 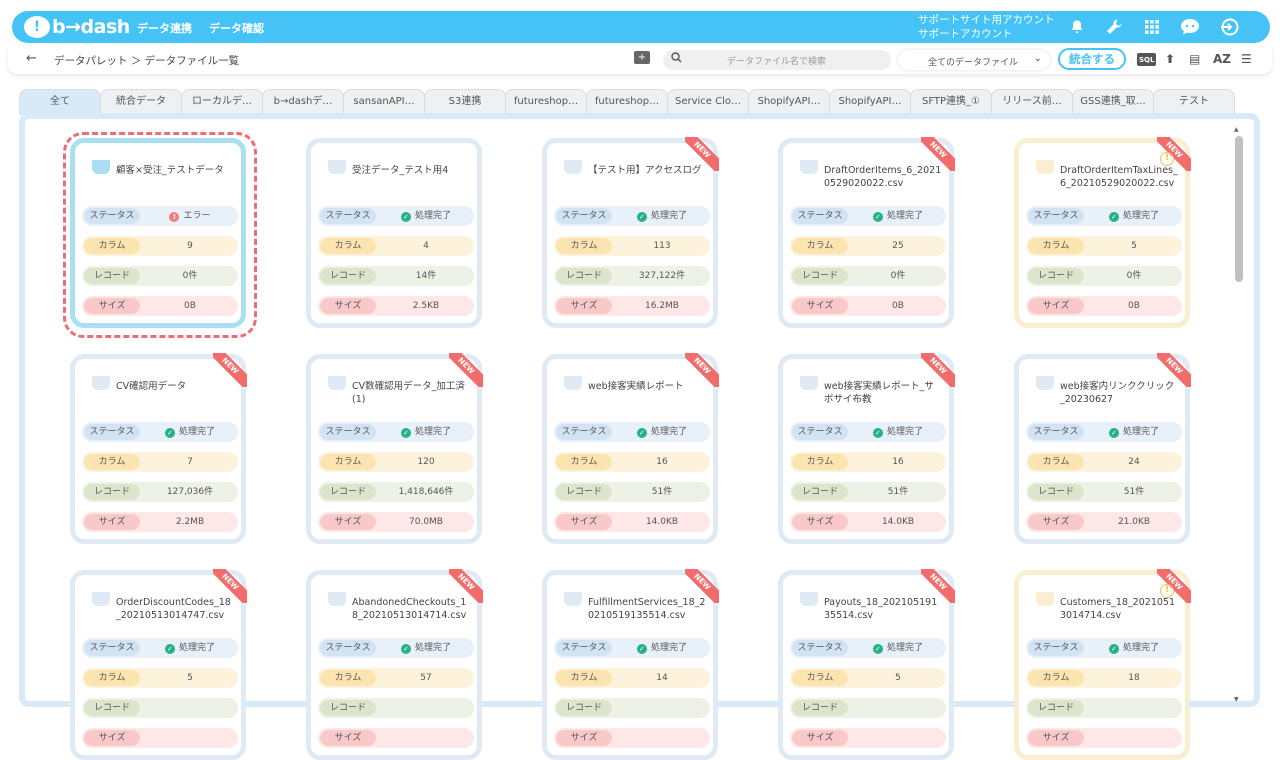 I want to click on add-folder-icon: +, so click(x=642, y=57).